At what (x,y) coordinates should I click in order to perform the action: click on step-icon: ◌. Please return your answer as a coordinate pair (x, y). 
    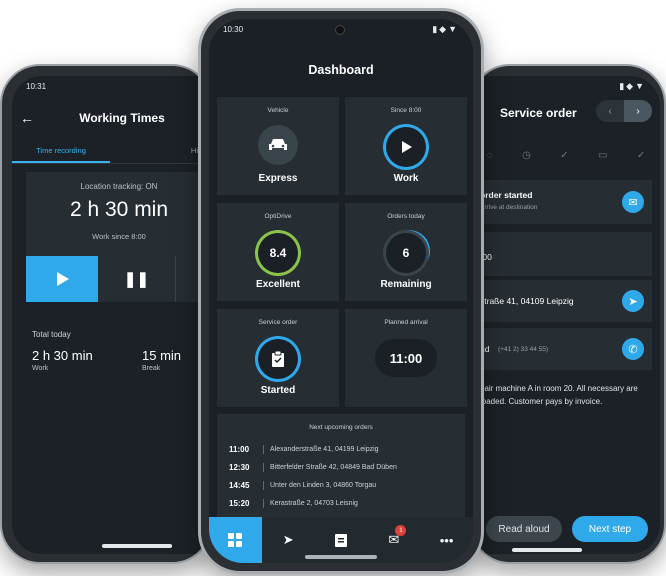
    Looking at the image, I should click on (489, 155).